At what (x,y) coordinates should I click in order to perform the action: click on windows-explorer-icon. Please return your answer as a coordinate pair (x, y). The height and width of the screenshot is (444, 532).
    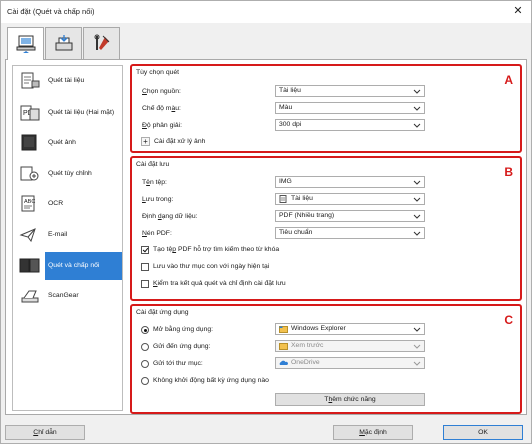
    Looking at the image, I should click on (283, 329).